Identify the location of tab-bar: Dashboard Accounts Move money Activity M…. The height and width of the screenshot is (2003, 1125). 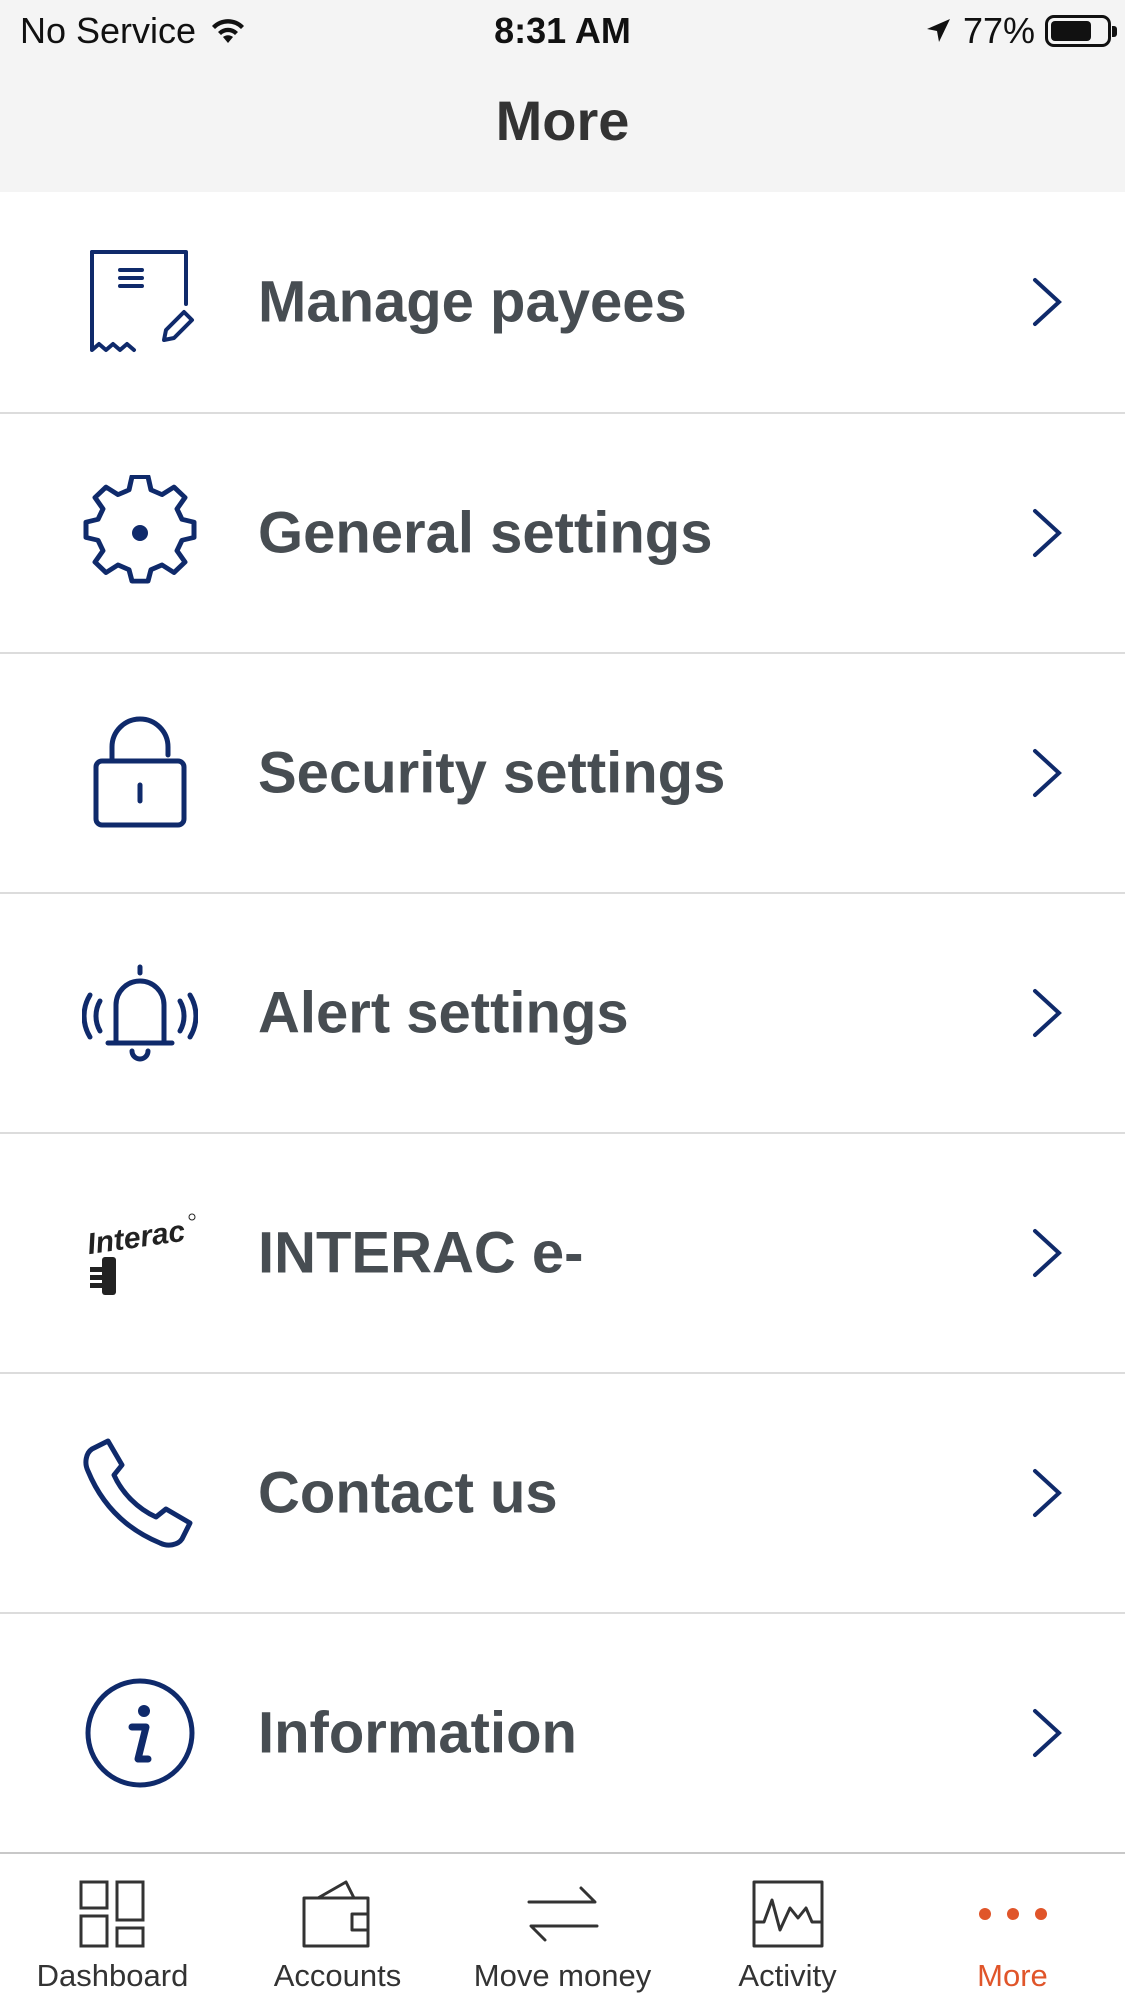
(562, 1926).